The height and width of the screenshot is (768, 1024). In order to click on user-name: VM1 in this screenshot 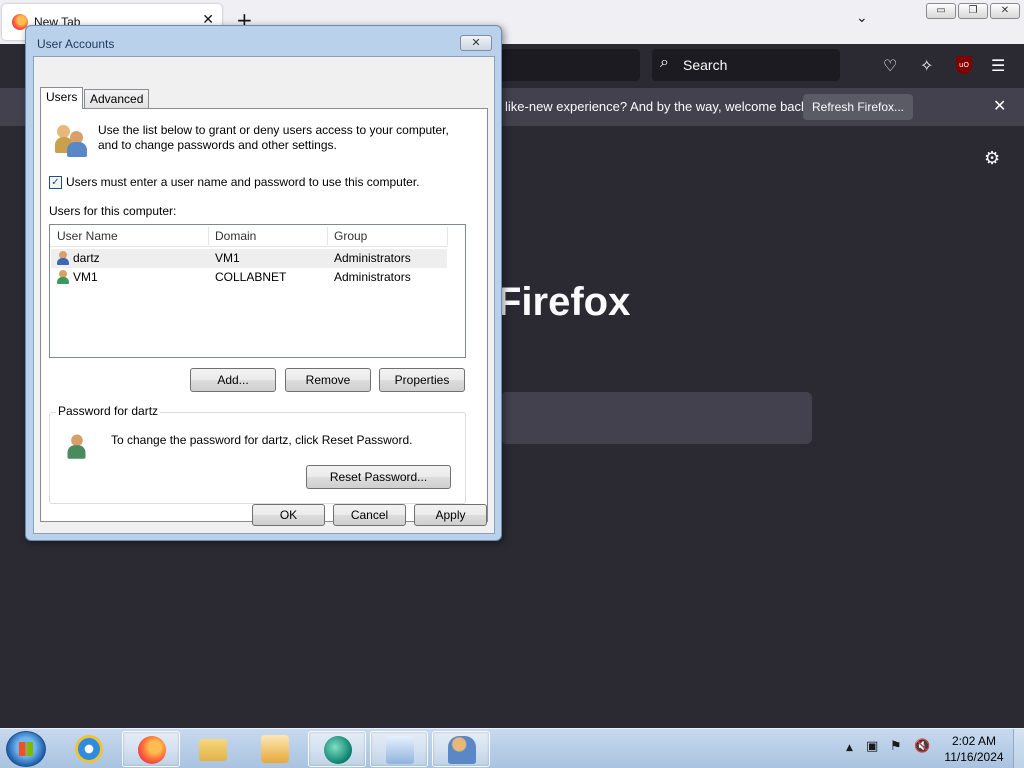, I will do `click(85, 277)`.